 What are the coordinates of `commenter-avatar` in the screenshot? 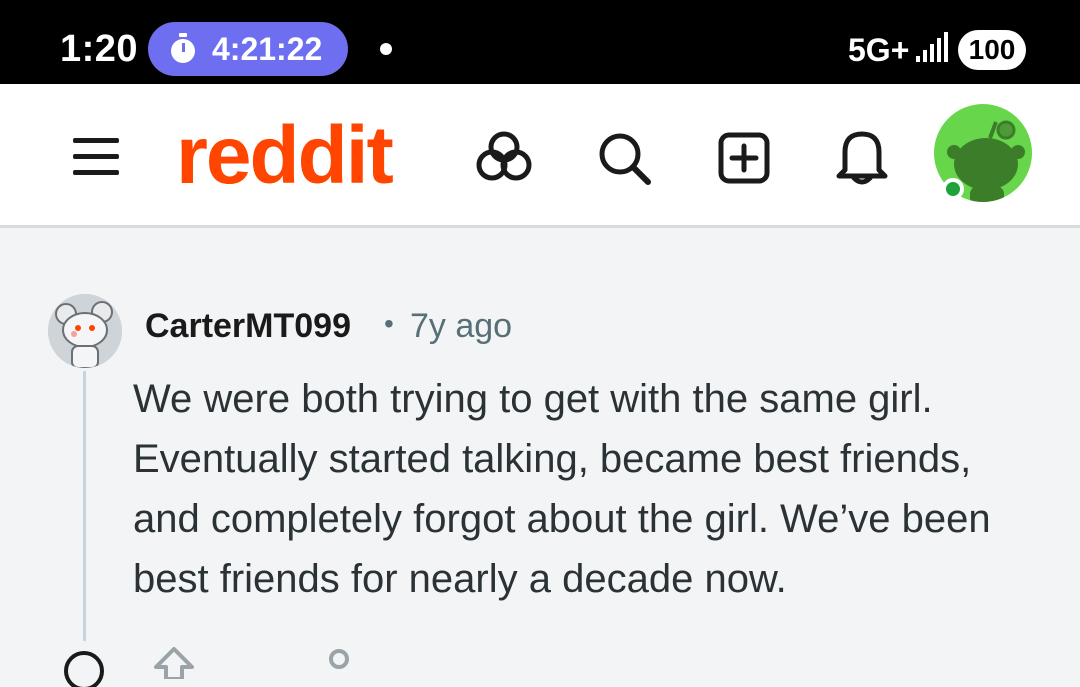 It's located at (85, 331).